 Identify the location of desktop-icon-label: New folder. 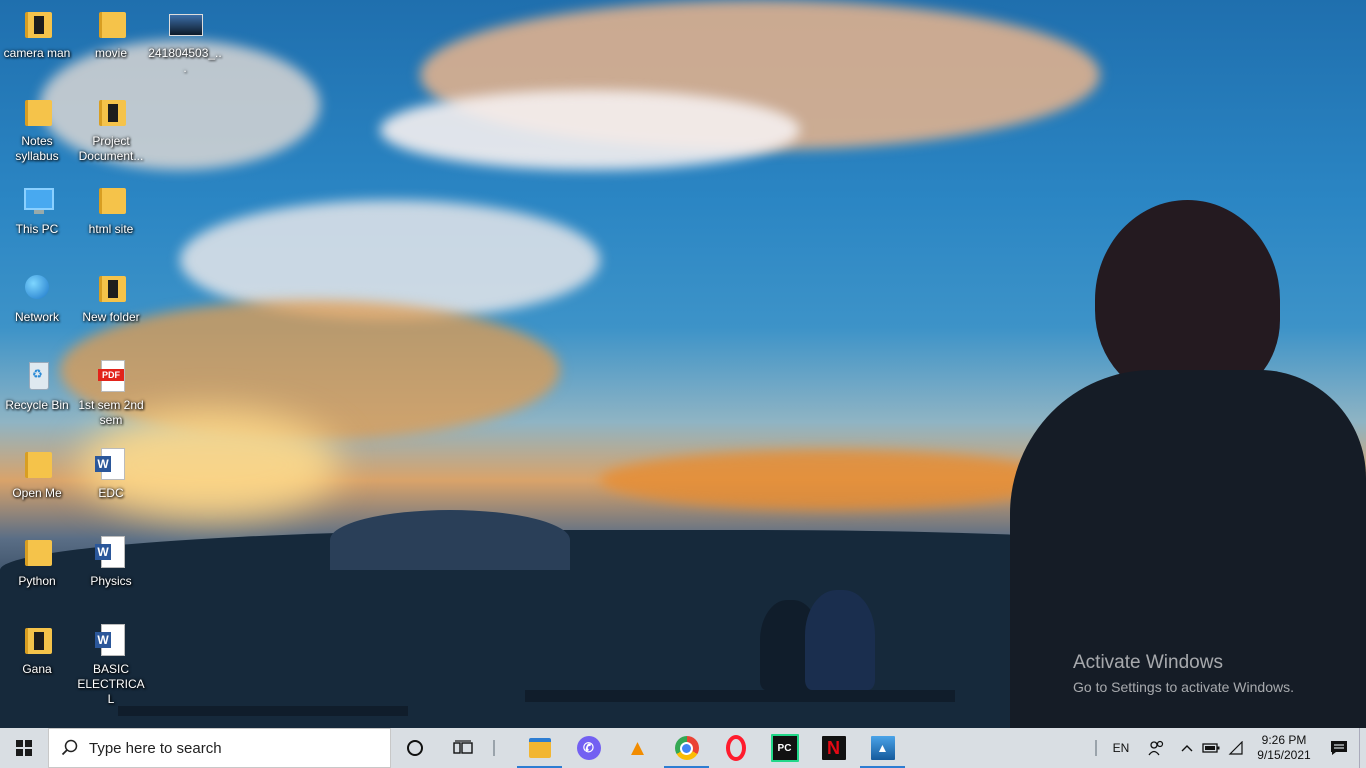
(111, 317).